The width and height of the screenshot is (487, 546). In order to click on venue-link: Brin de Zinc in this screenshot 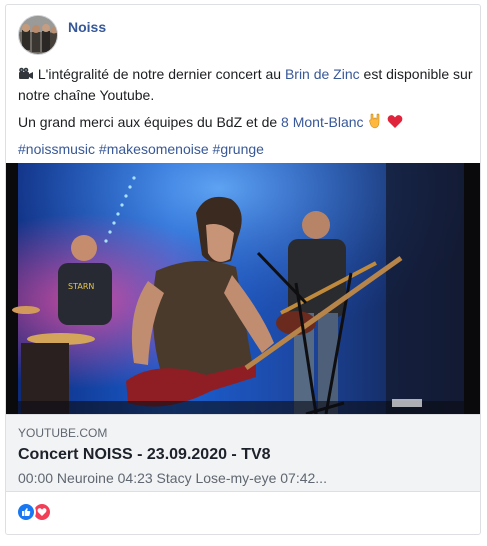, I will do `click(322, 74)`.